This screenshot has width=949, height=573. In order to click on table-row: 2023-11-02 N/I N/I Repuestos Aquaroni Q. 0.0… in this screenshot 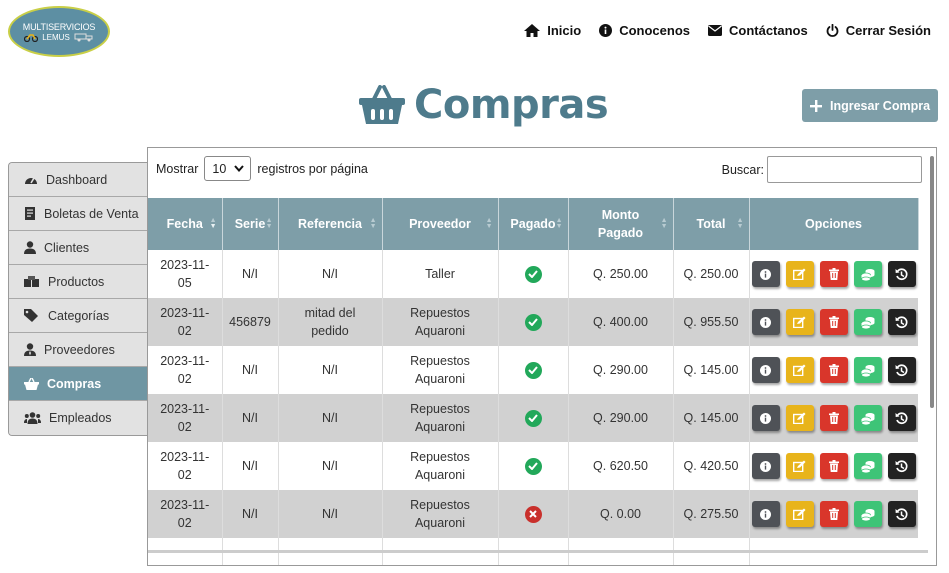, I will do `click(533, 514)`.